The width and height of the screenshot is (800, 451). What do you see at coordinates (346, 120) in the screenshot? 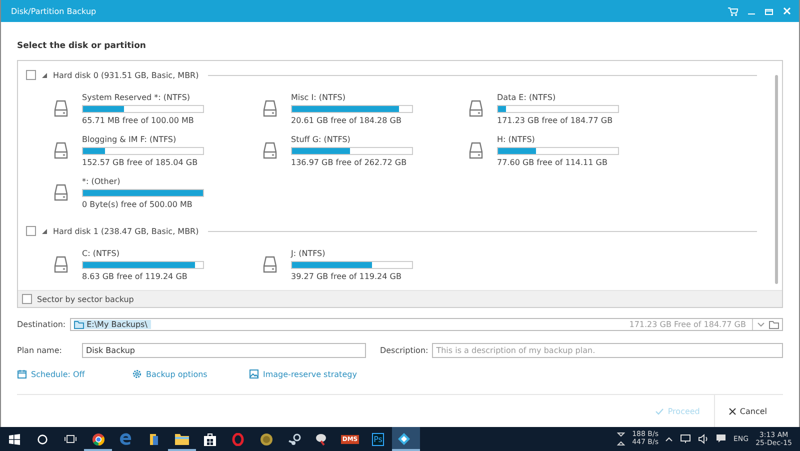
I see `free-space-text: 20.61 GB free of 184.28 GB` at bounding box center [346, 120].